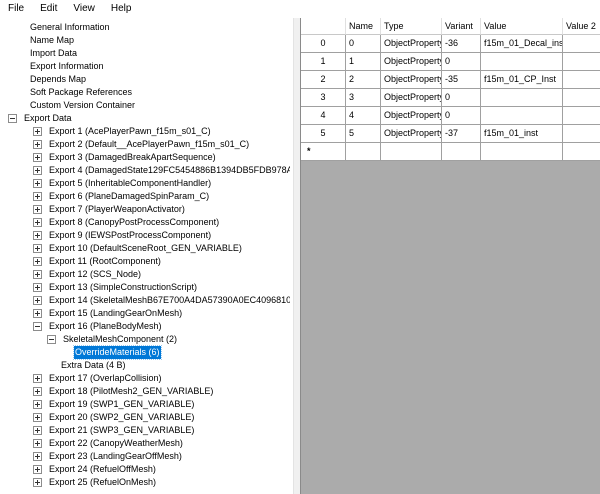  I want to click on tree-node: Import Data, so click(53, 53).